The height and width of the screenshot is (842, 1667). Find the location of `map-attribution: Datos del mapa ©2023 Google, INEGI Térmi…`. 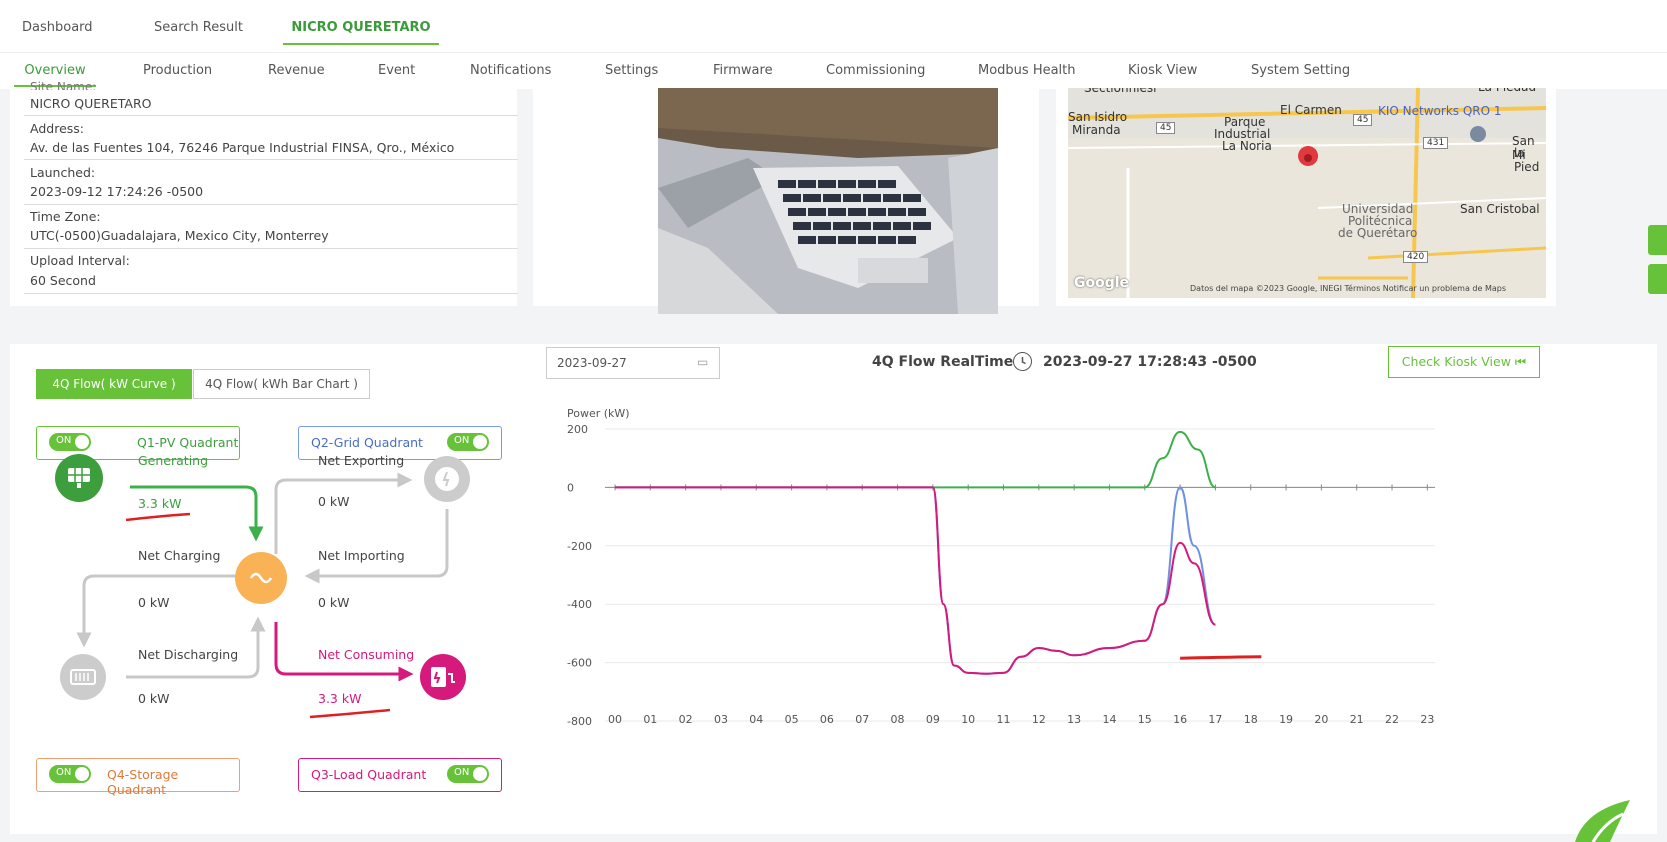

map-attribution: Datos del mapa ©2023 Google, INEGI Térmi… is located at coordinates (1348, 288).